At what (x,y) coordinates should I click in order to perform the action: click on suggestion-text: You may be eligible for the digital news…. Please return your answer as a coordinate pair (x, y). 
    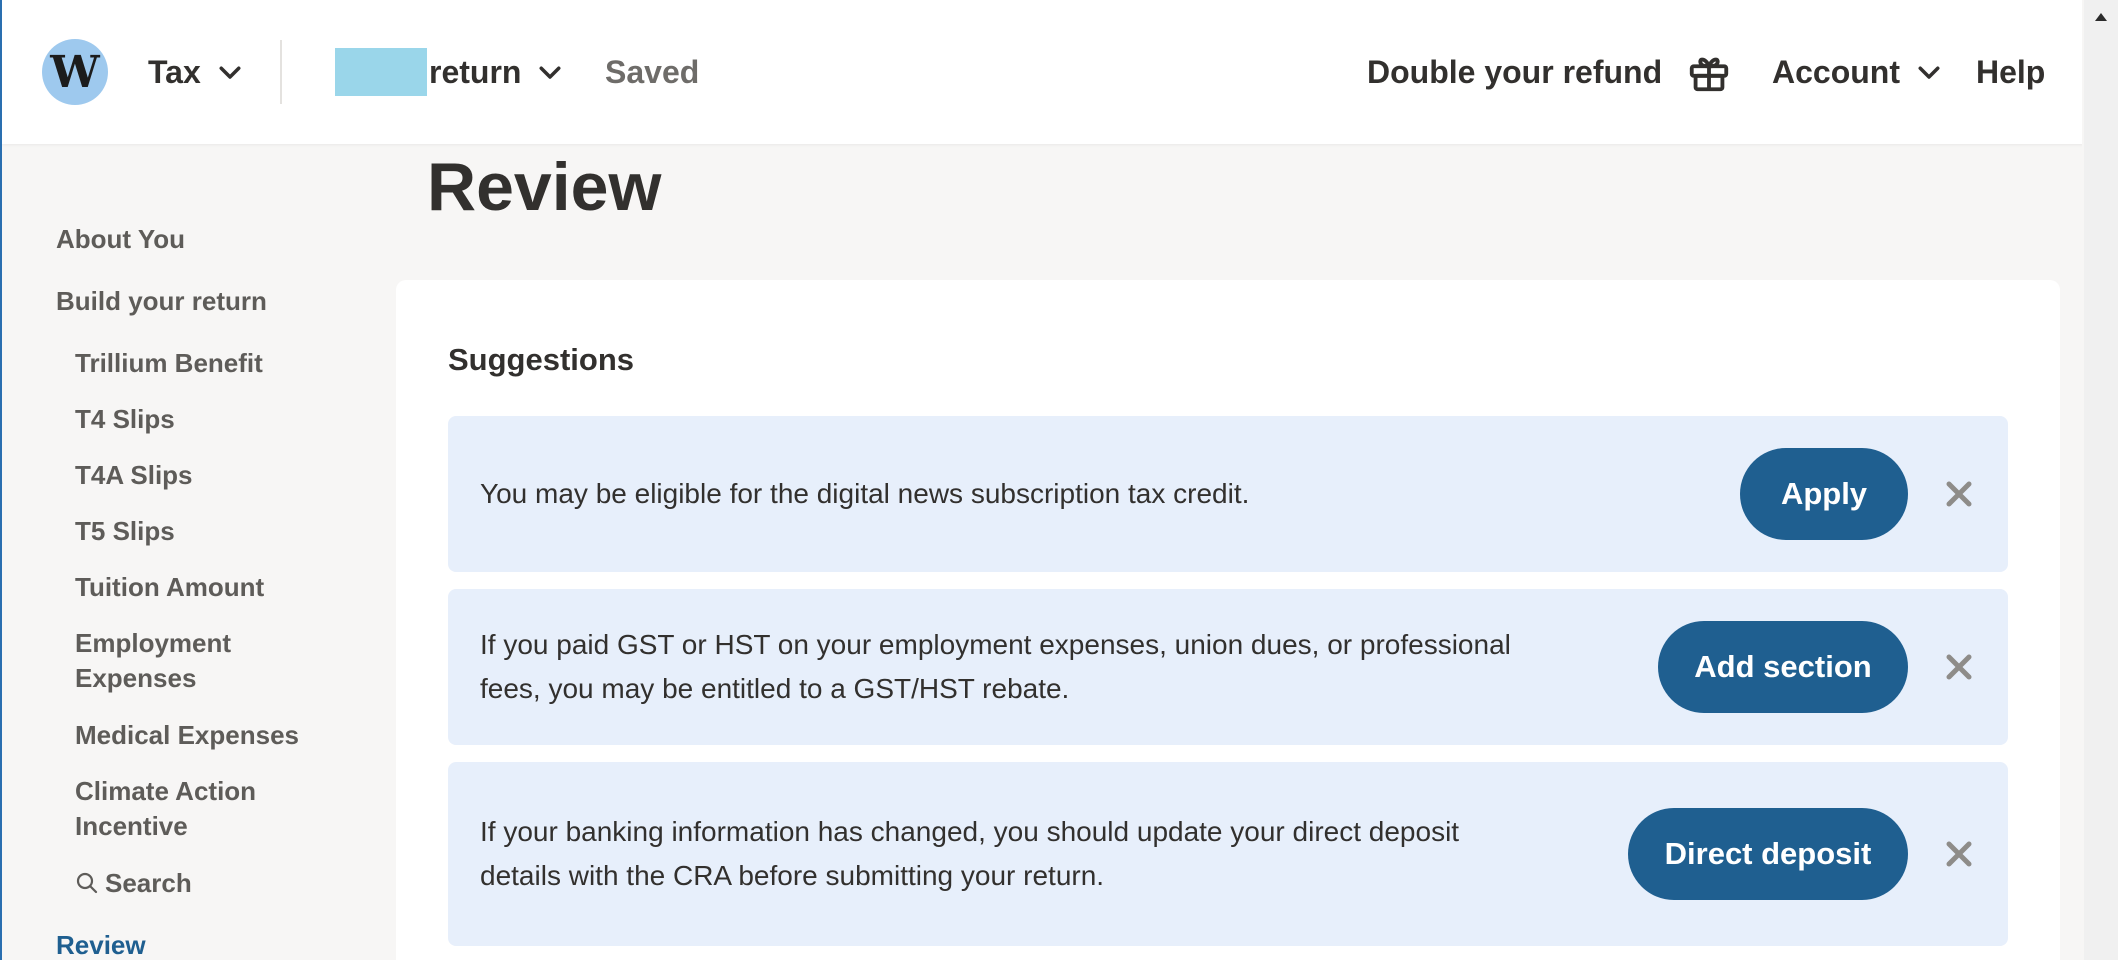
    Looking at the image, I should click on (864, 494).